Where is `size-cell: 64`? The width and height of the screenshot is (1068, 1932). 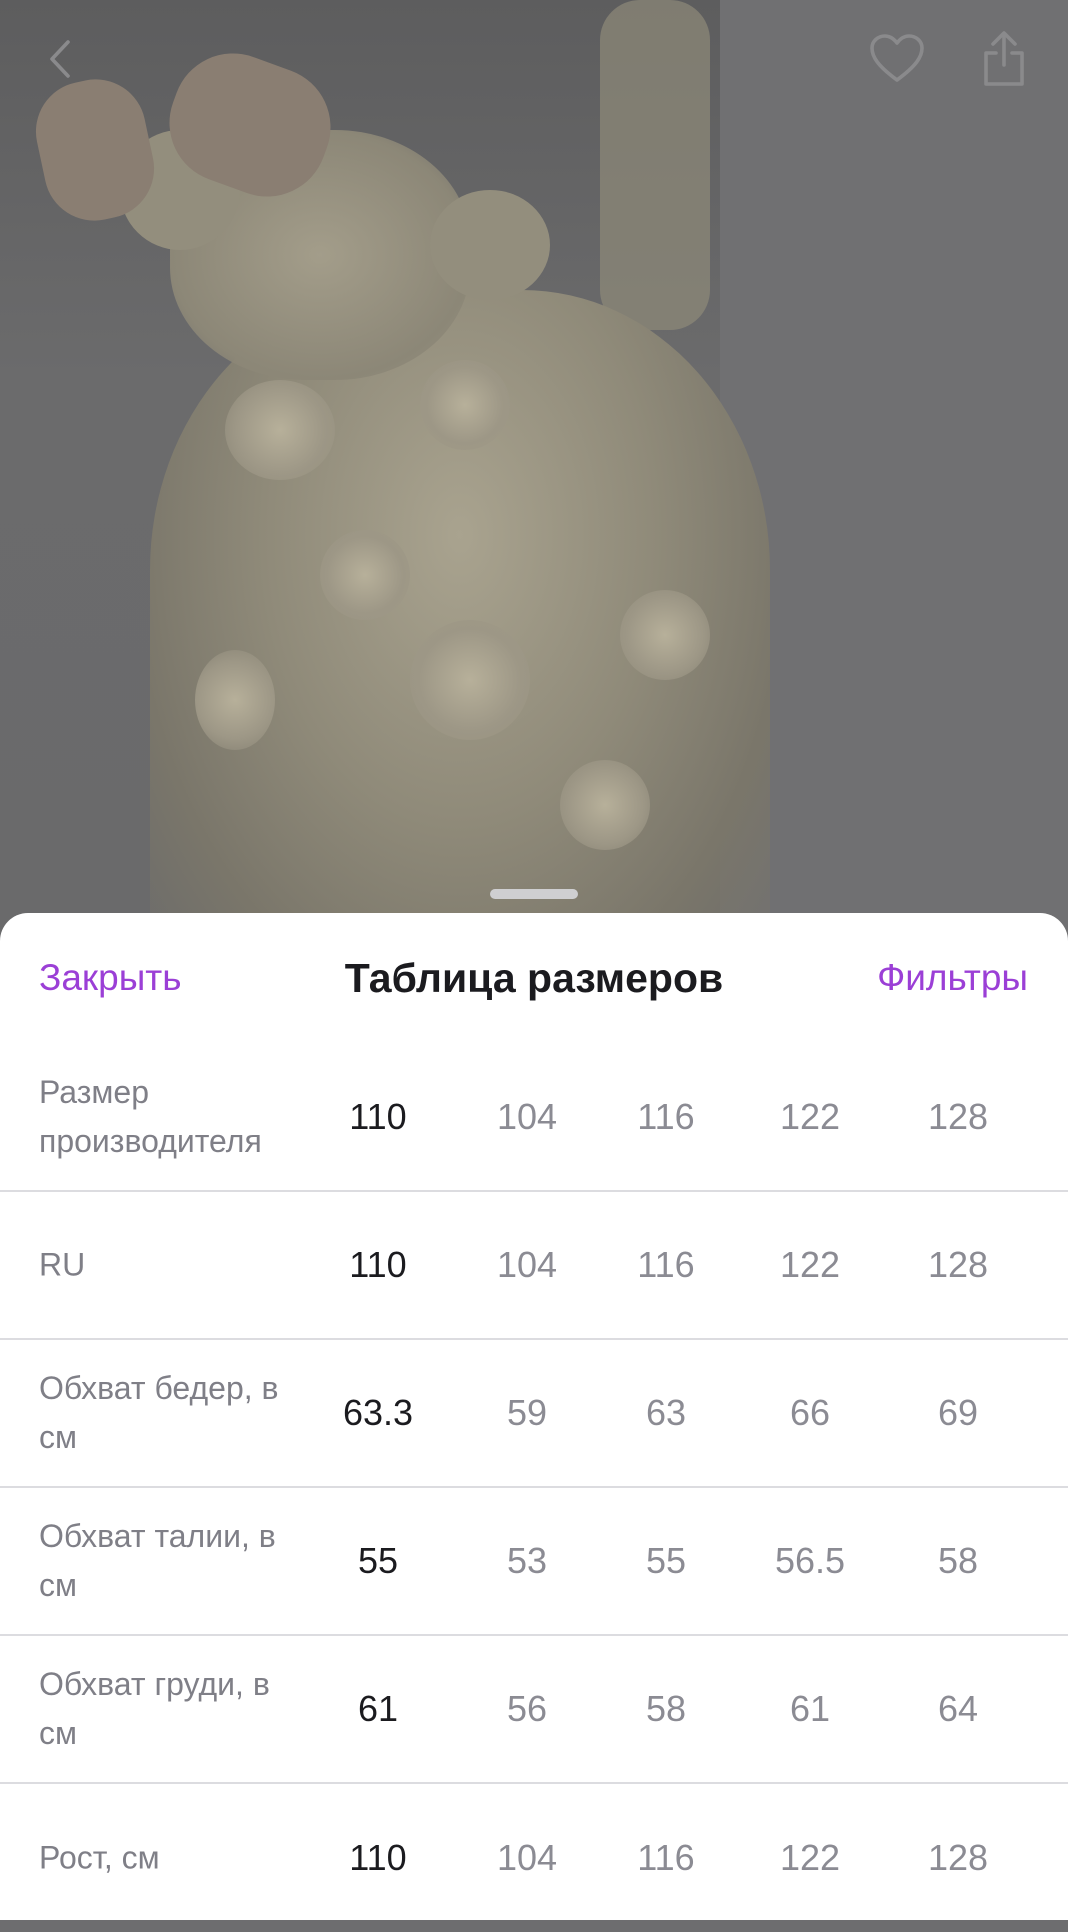 size-cell: 64 is located at coordinates (958, 1709).